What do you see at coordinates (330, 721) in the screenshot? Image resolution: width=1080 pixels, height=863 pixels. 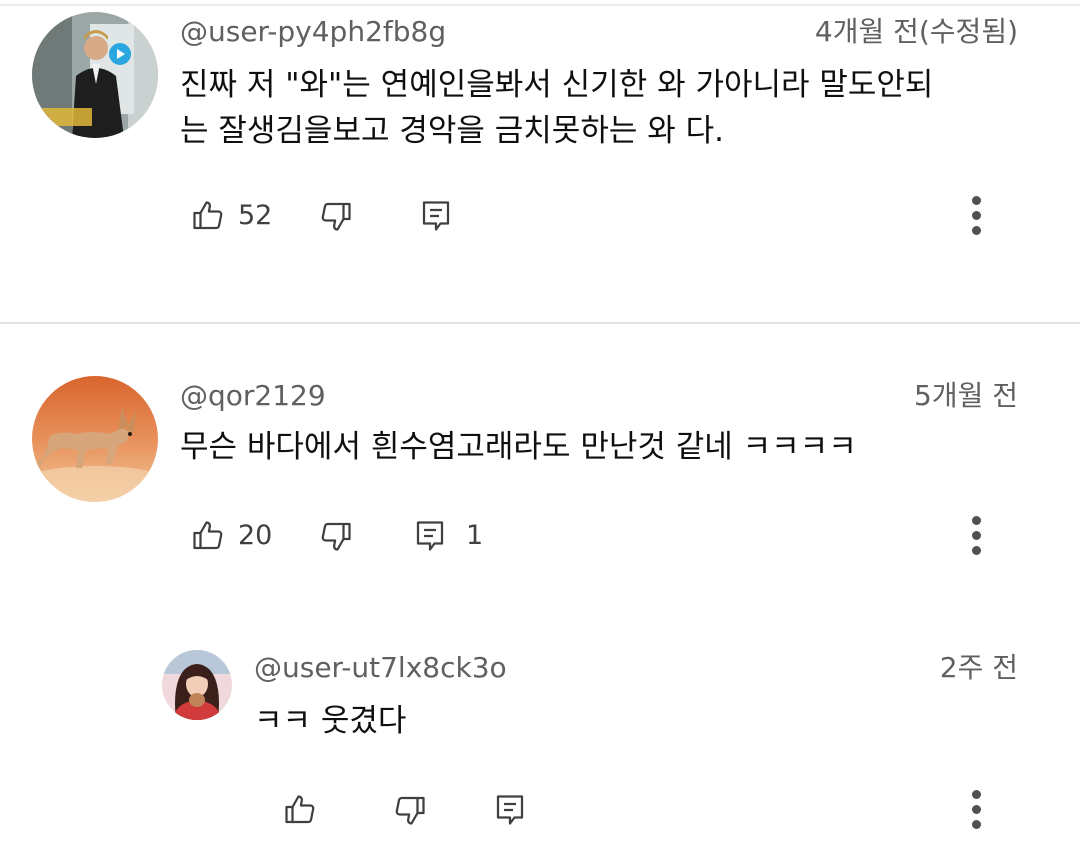 I see `reply-text: ㅋㅋ 웃겼다` at bounding box center [330, 721].